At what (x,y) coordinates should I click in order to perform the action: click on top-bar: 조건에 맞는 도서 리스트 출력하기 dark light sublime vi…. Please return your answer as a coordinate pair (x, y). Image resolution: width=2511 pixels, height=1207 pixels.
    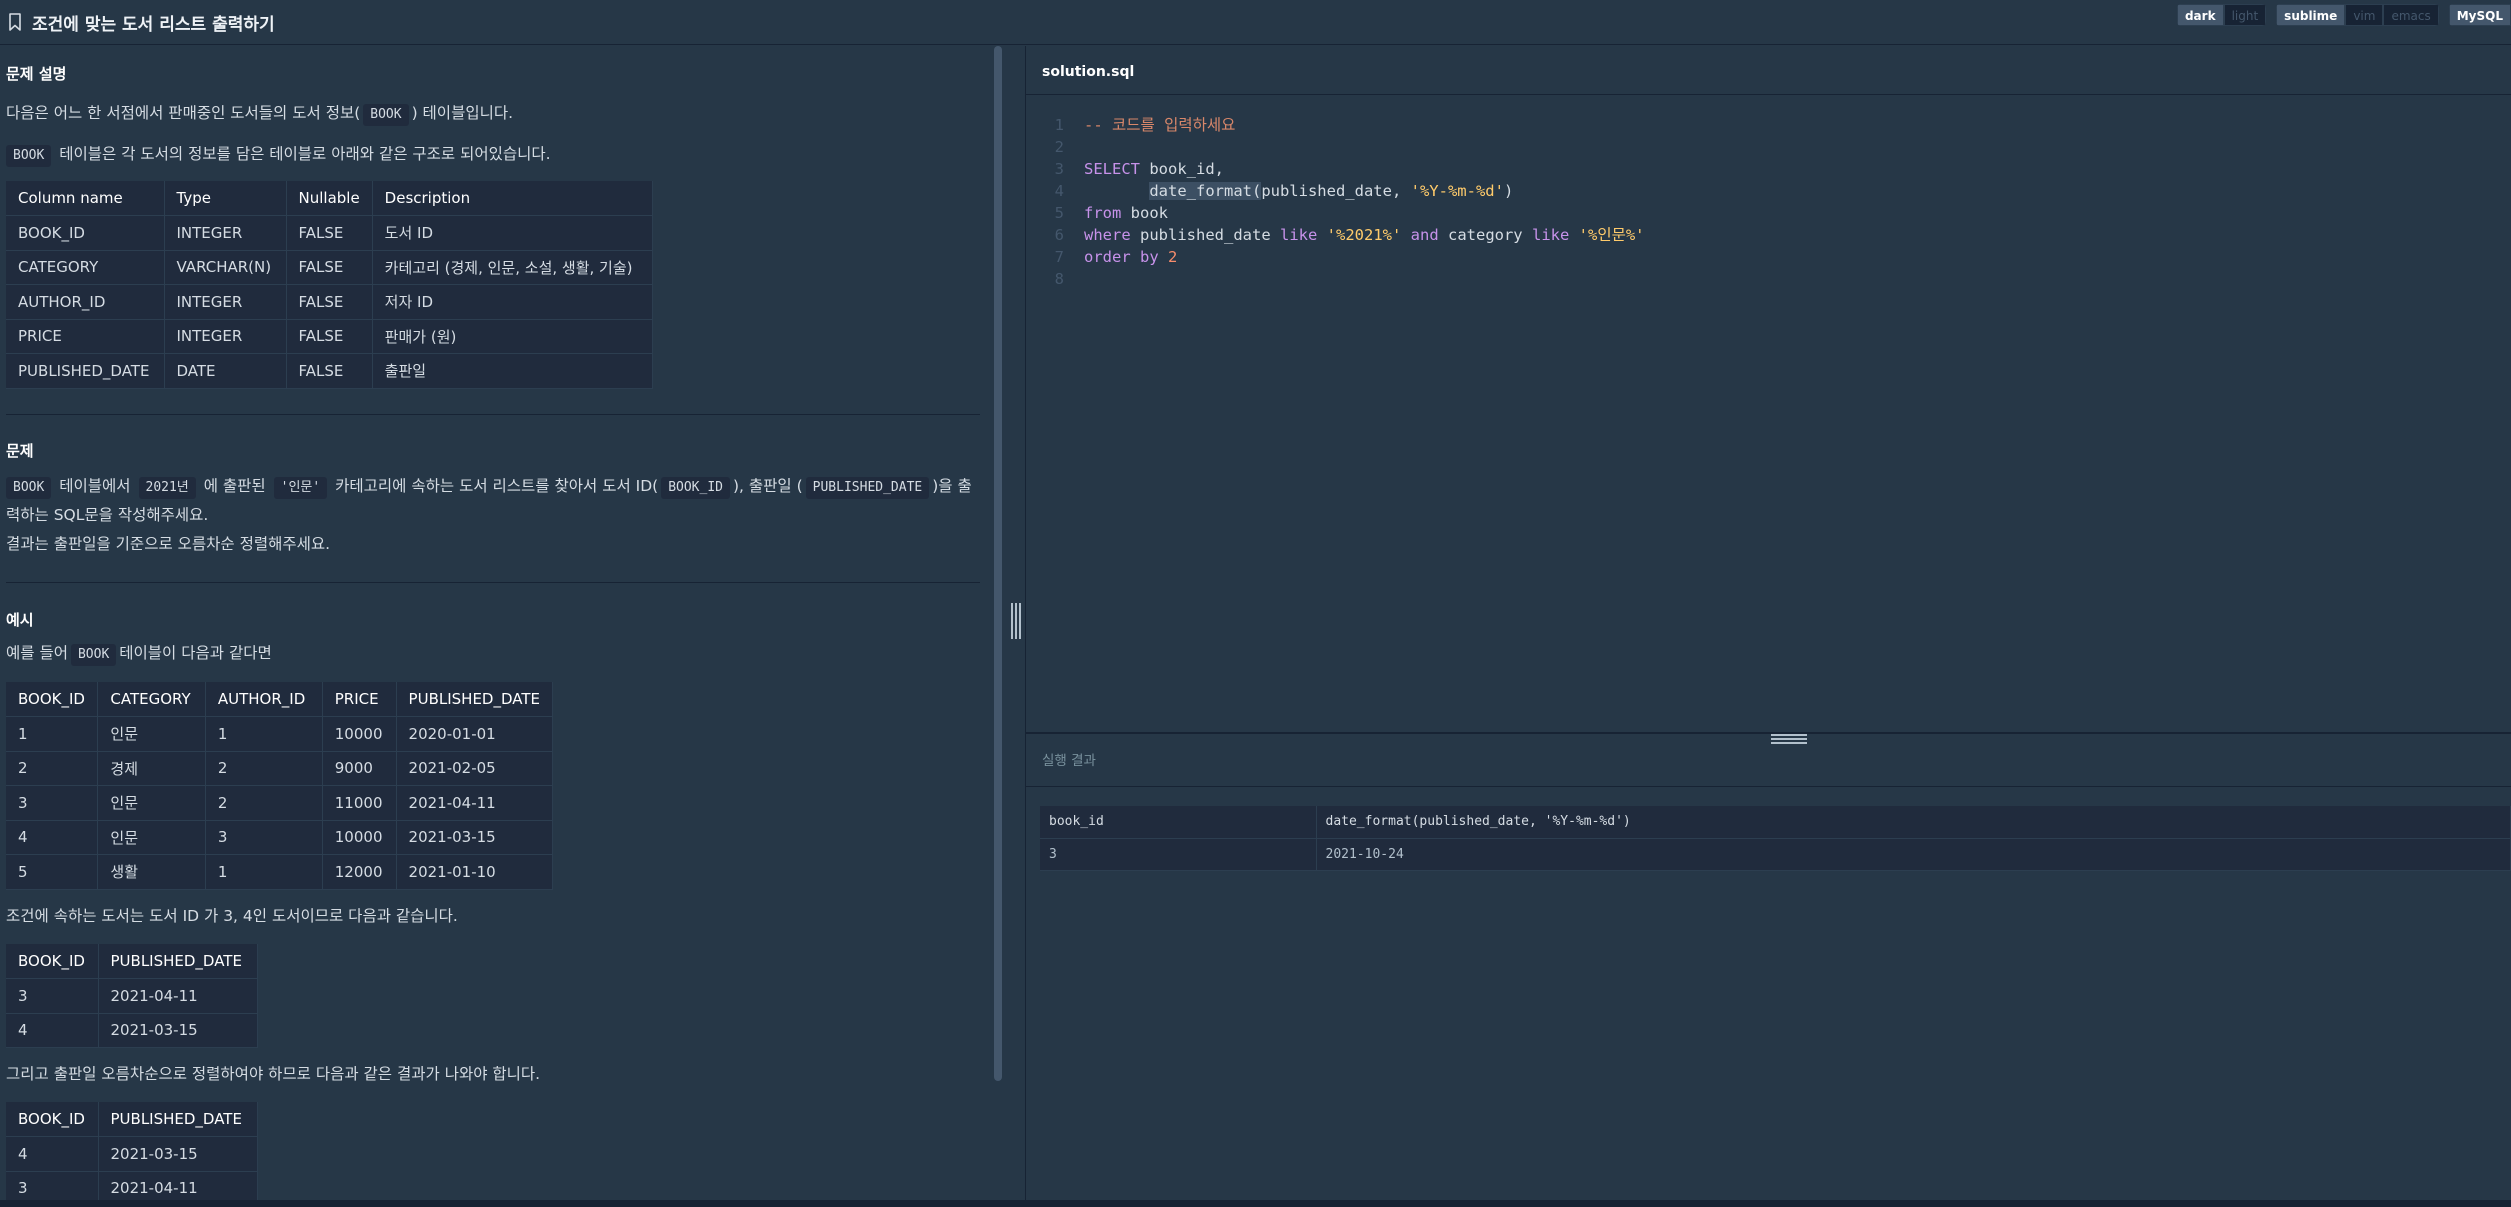
    Looking at the image, I should click on (1255, 22).